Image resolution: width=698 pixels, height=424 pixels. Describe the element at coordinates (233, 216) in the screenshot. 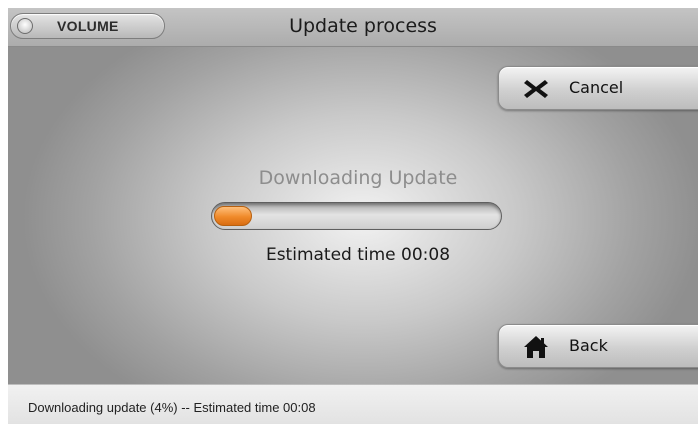

I see `progress-fill` at that location.